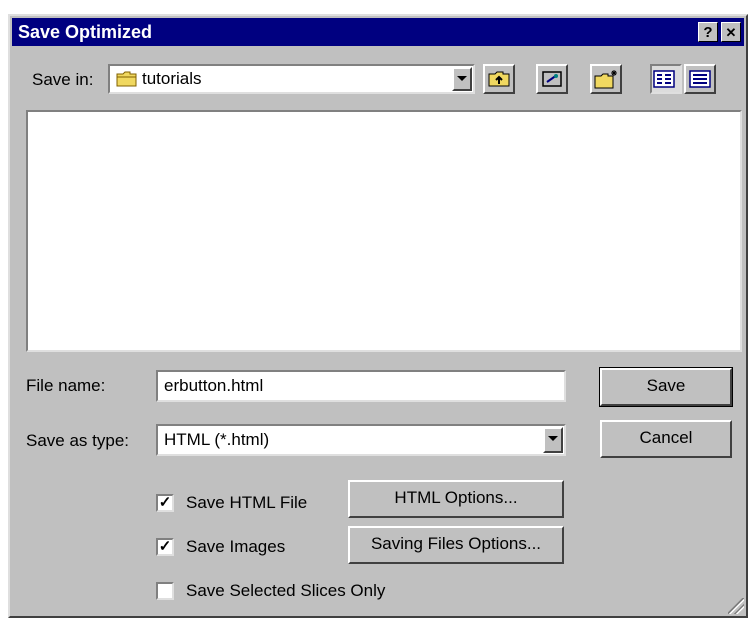  I want to click on save-button: Save, so click(666, 387).